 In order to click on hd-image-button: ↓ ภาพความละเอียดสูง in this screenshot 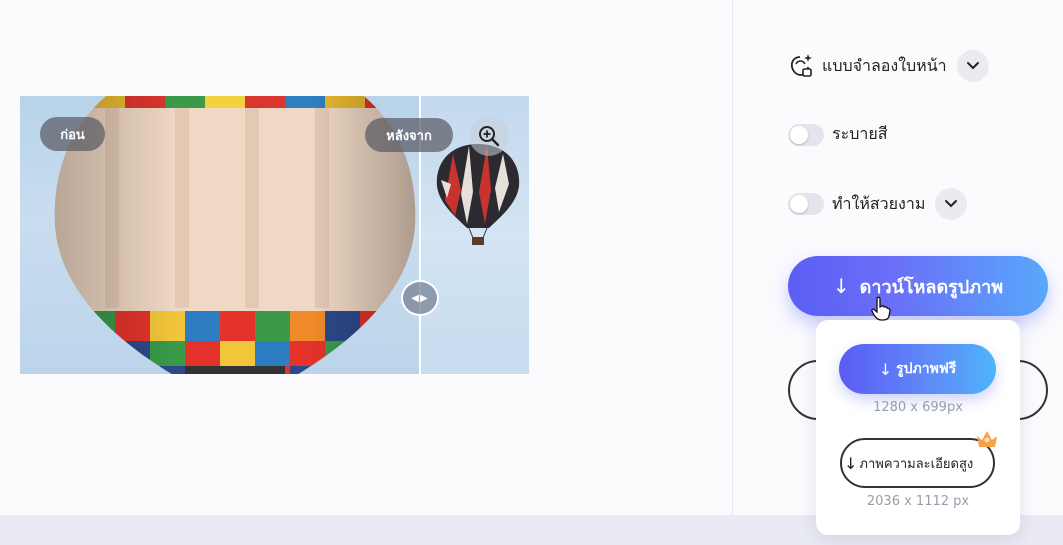, I will do `click(917, 463)`.